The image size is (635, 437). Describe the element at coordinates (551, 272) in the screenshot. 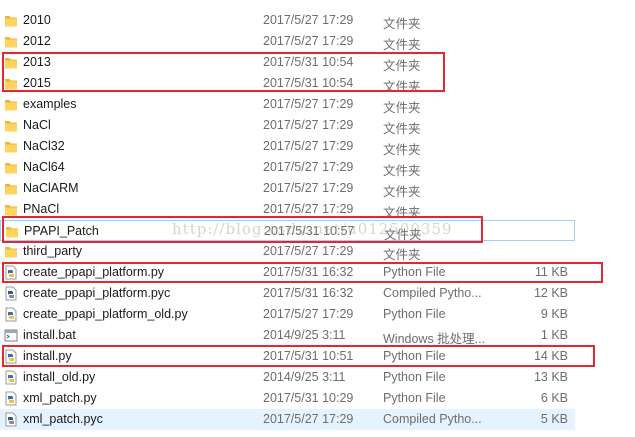

I see `file-size: 11 KB` at that location.